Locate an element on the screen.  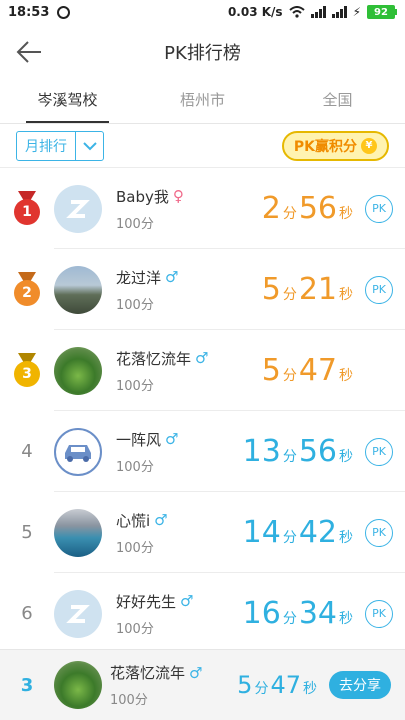
my-name: 花落忆流年 is located at coordinates (148, 673).